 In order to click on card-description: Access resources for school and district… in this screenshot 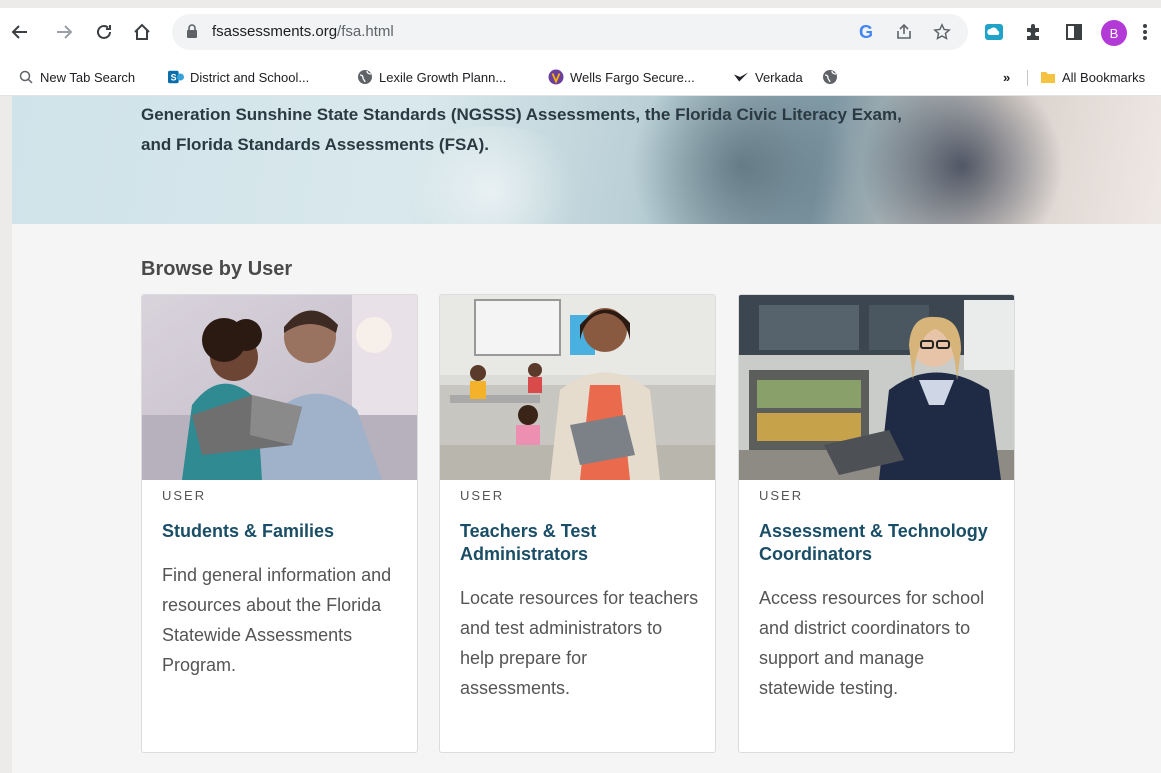, I will do `click(872, 643)`.